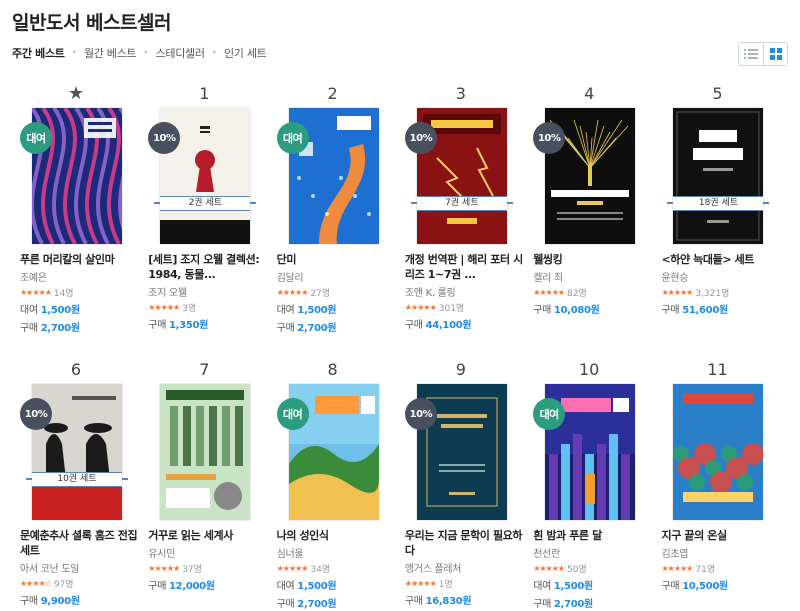 Image resolution: width=800 pixels, height=611 pixels. I want to click on rating-count: 37명, so click(192, 570).